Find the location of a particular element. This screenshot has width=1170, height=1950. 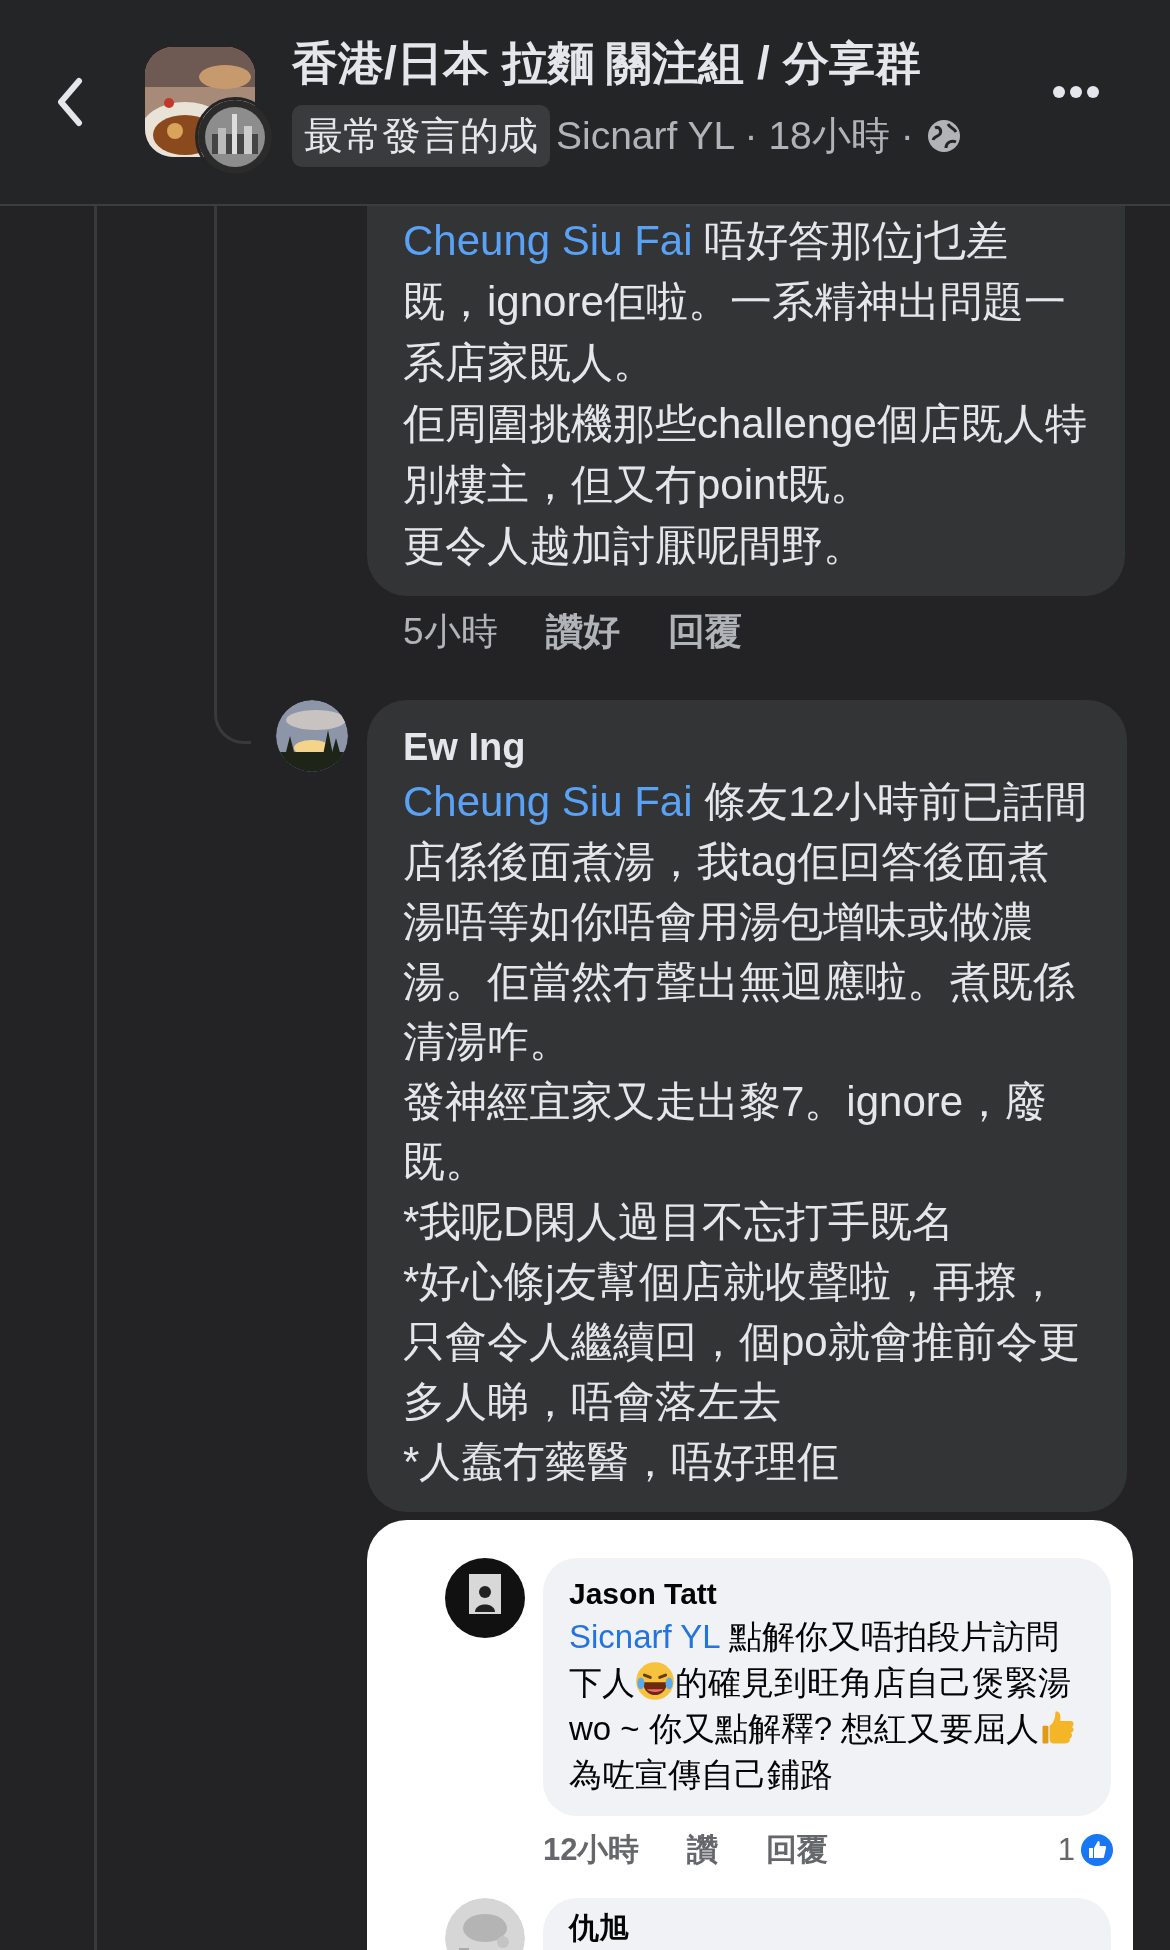

group-title: 香港/日本 拉麵 關注組 / 分享群 is located at coordinates (607, 63).